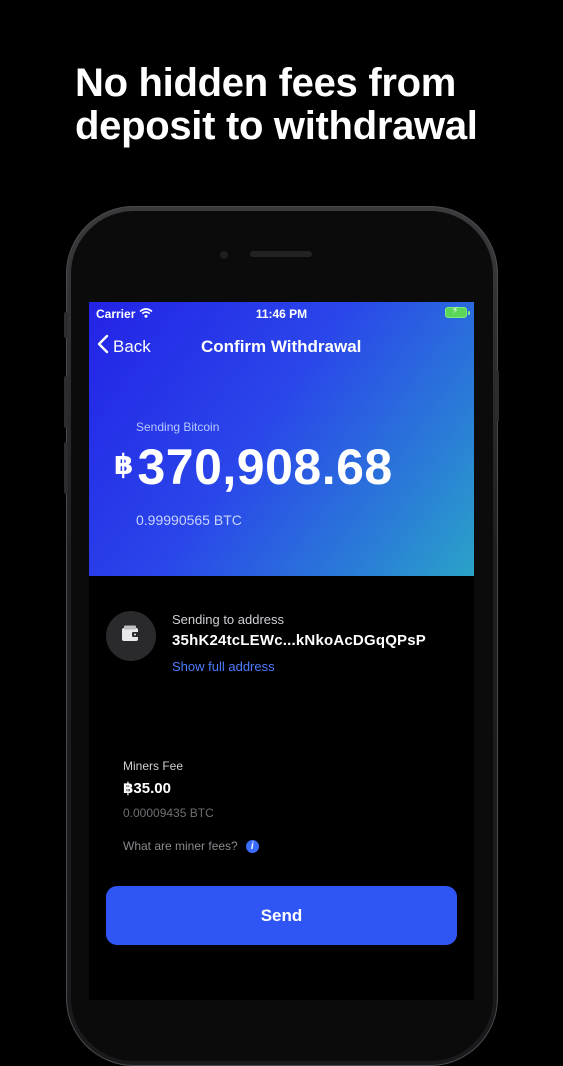  I want to click on address-value: 35hK24tcLEWc...kNkoAcDGqQPsP, so click(299, 640).